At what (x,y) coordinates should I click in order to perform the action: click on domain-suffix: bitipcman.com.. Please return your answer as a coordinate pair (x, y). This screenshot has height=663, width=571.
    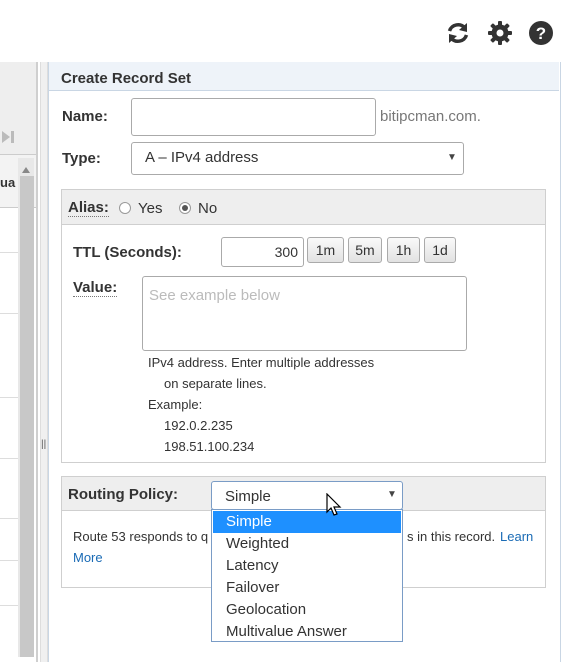
    Looking at the image, I should click on (430, 116).